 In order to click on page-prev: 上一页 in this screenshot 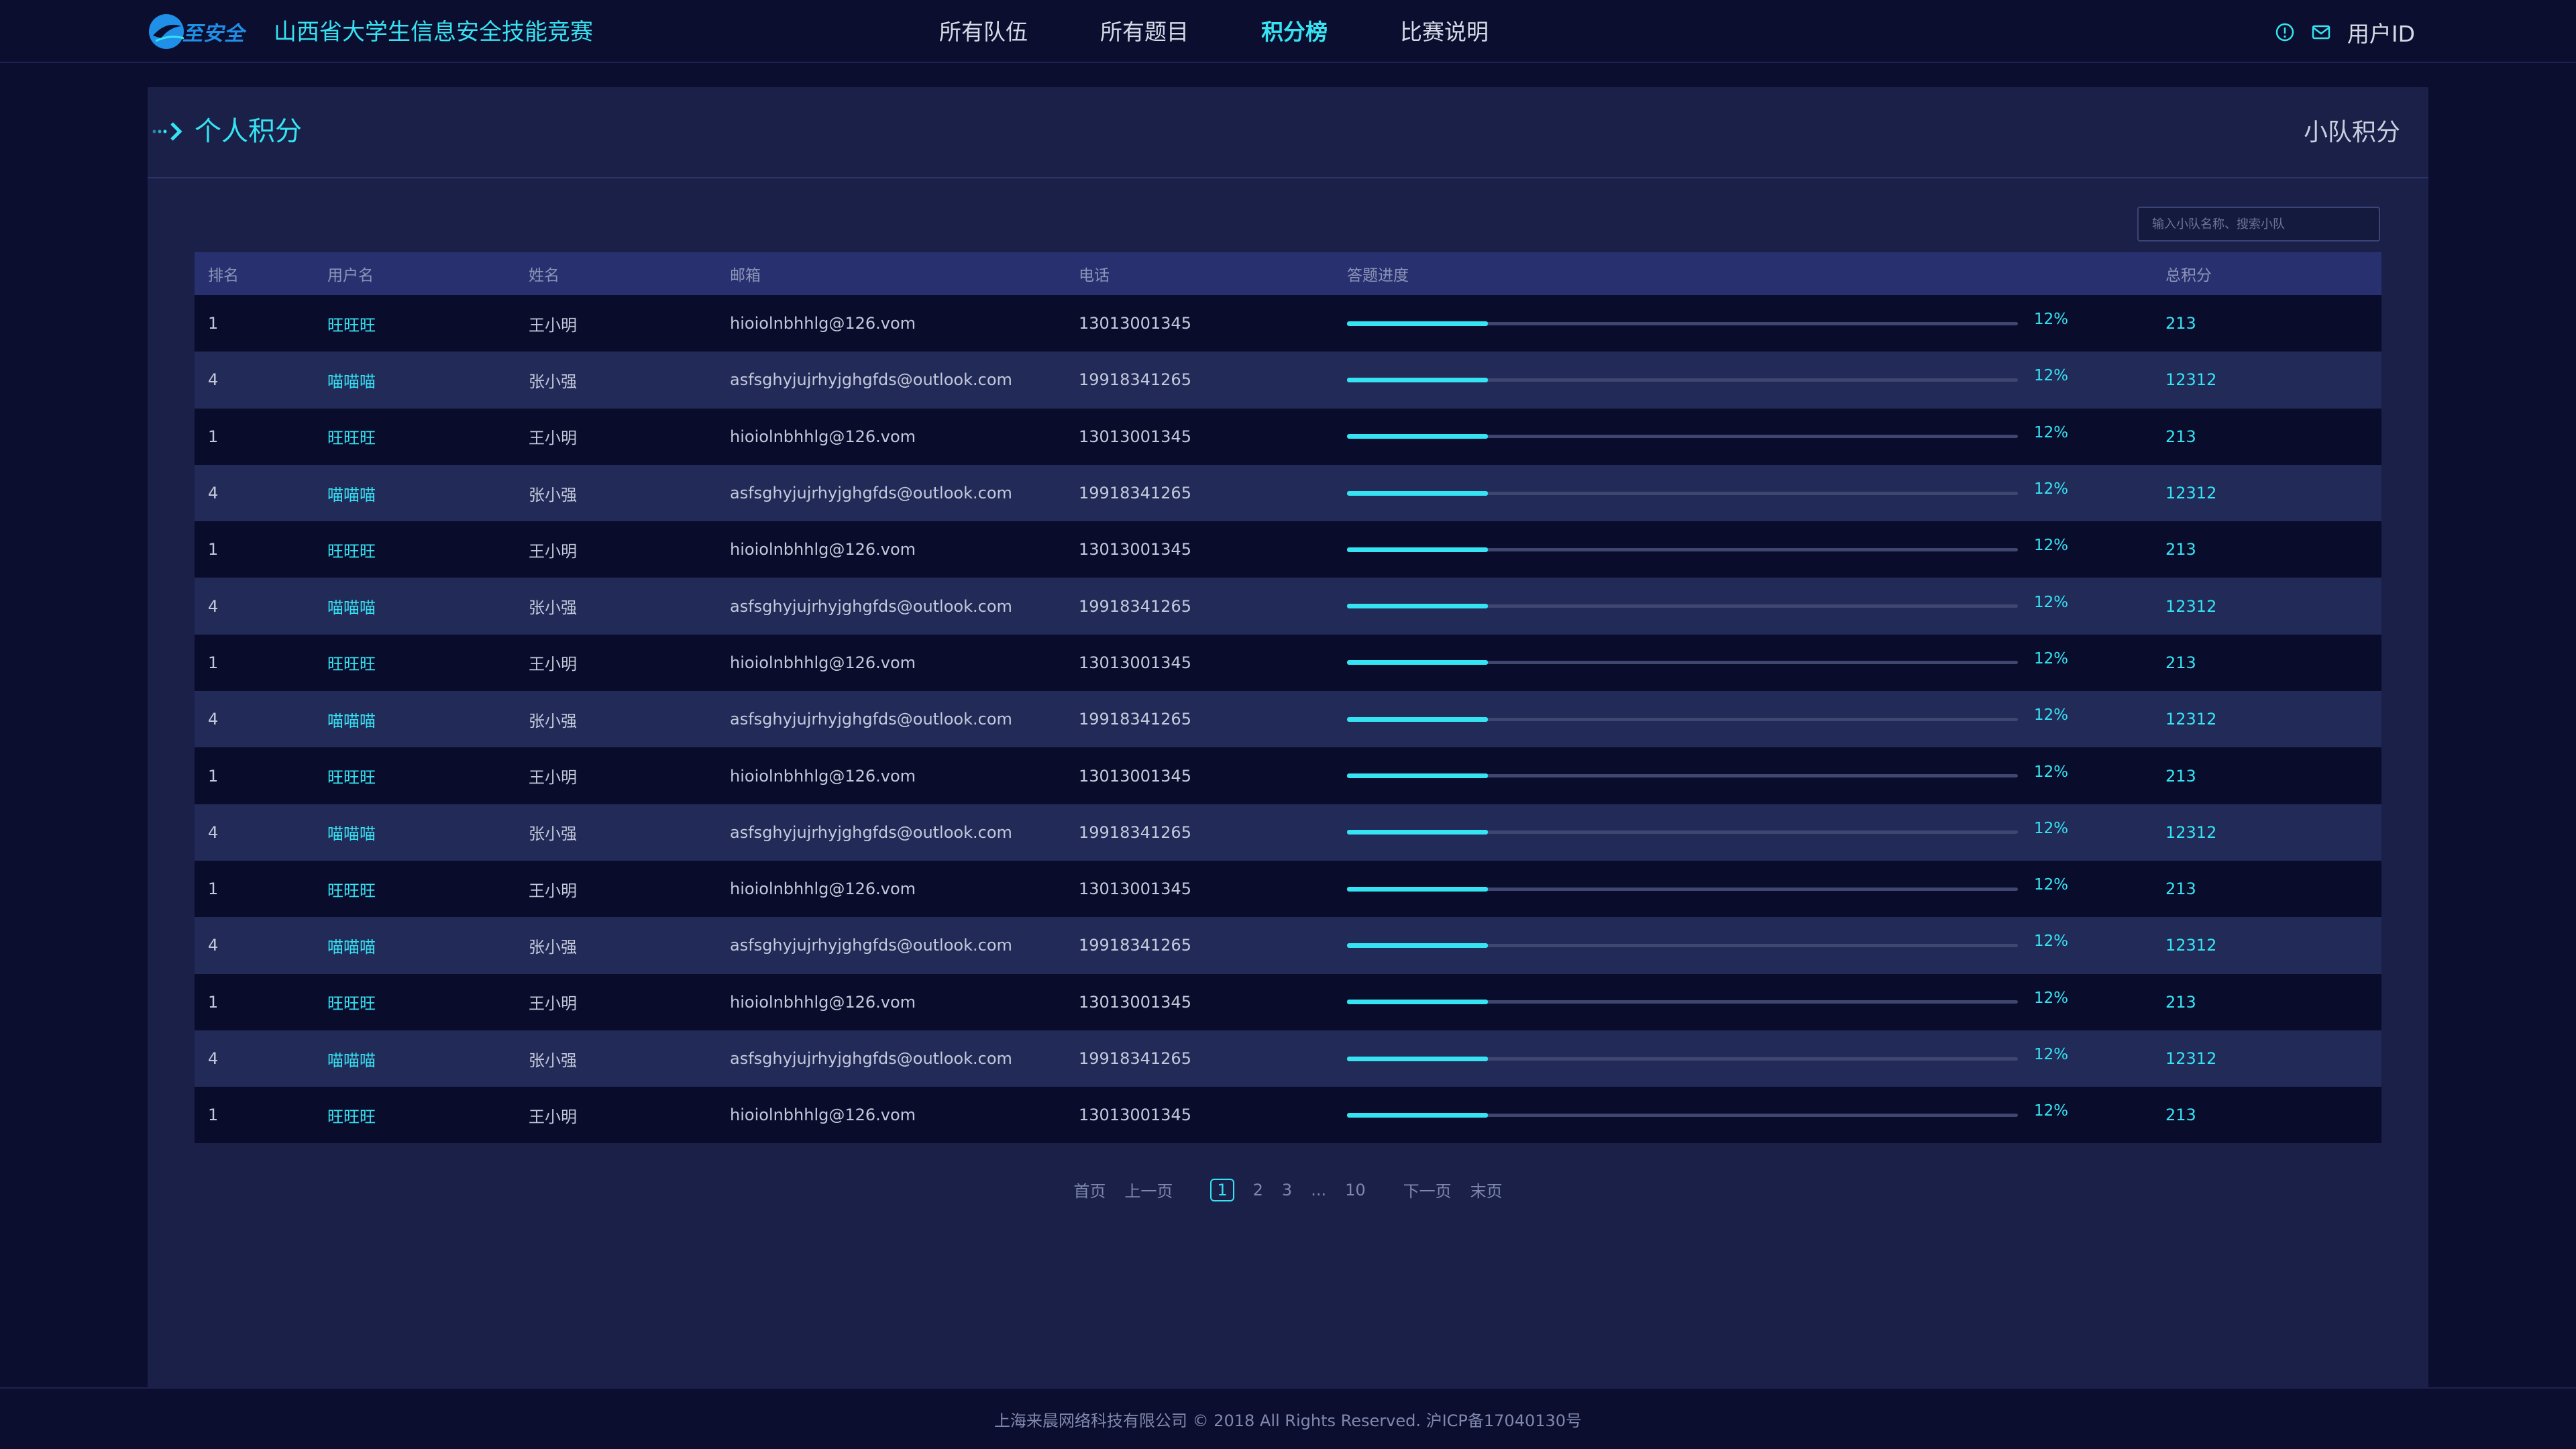, I will do `click(1148, 1189)`.